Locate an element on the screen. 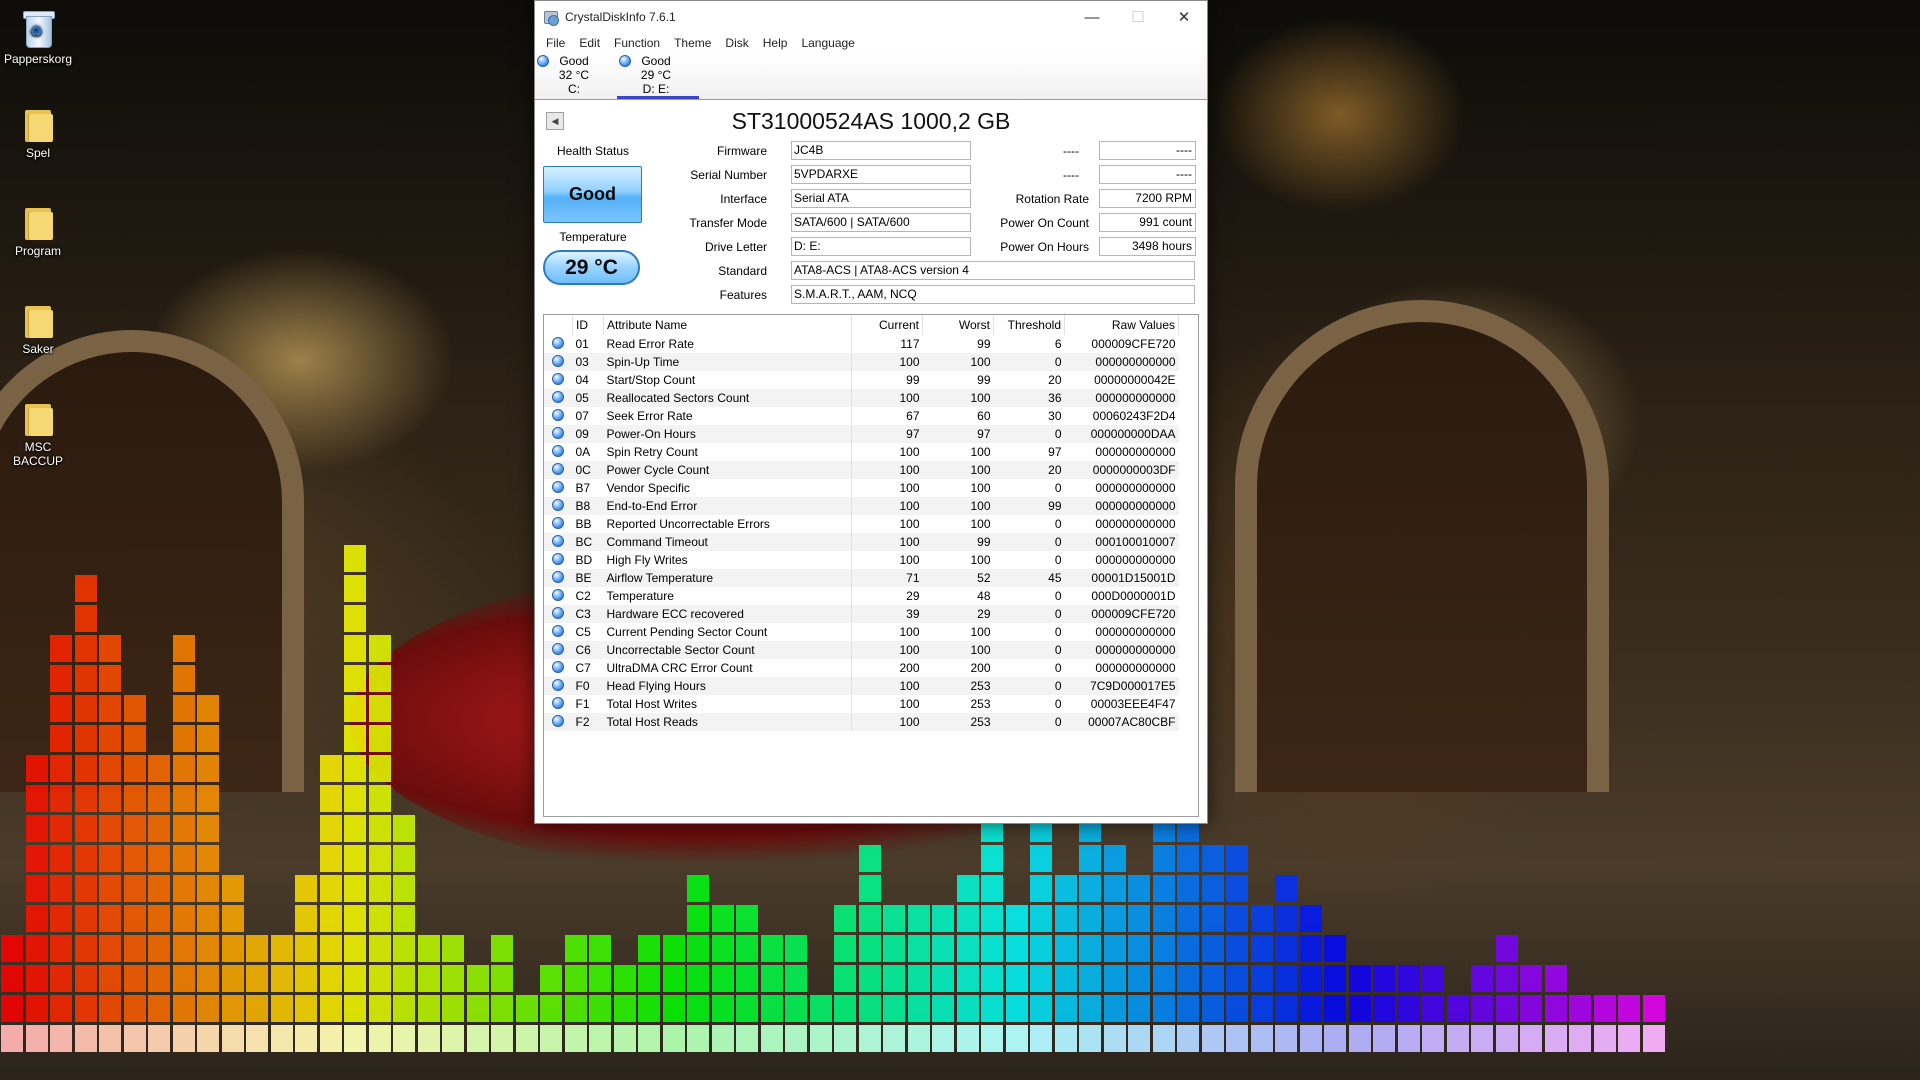 This screenshot has width=1920, height=1080. column-header-raw-values: Raw Values is located at coordinates (1121, 325).